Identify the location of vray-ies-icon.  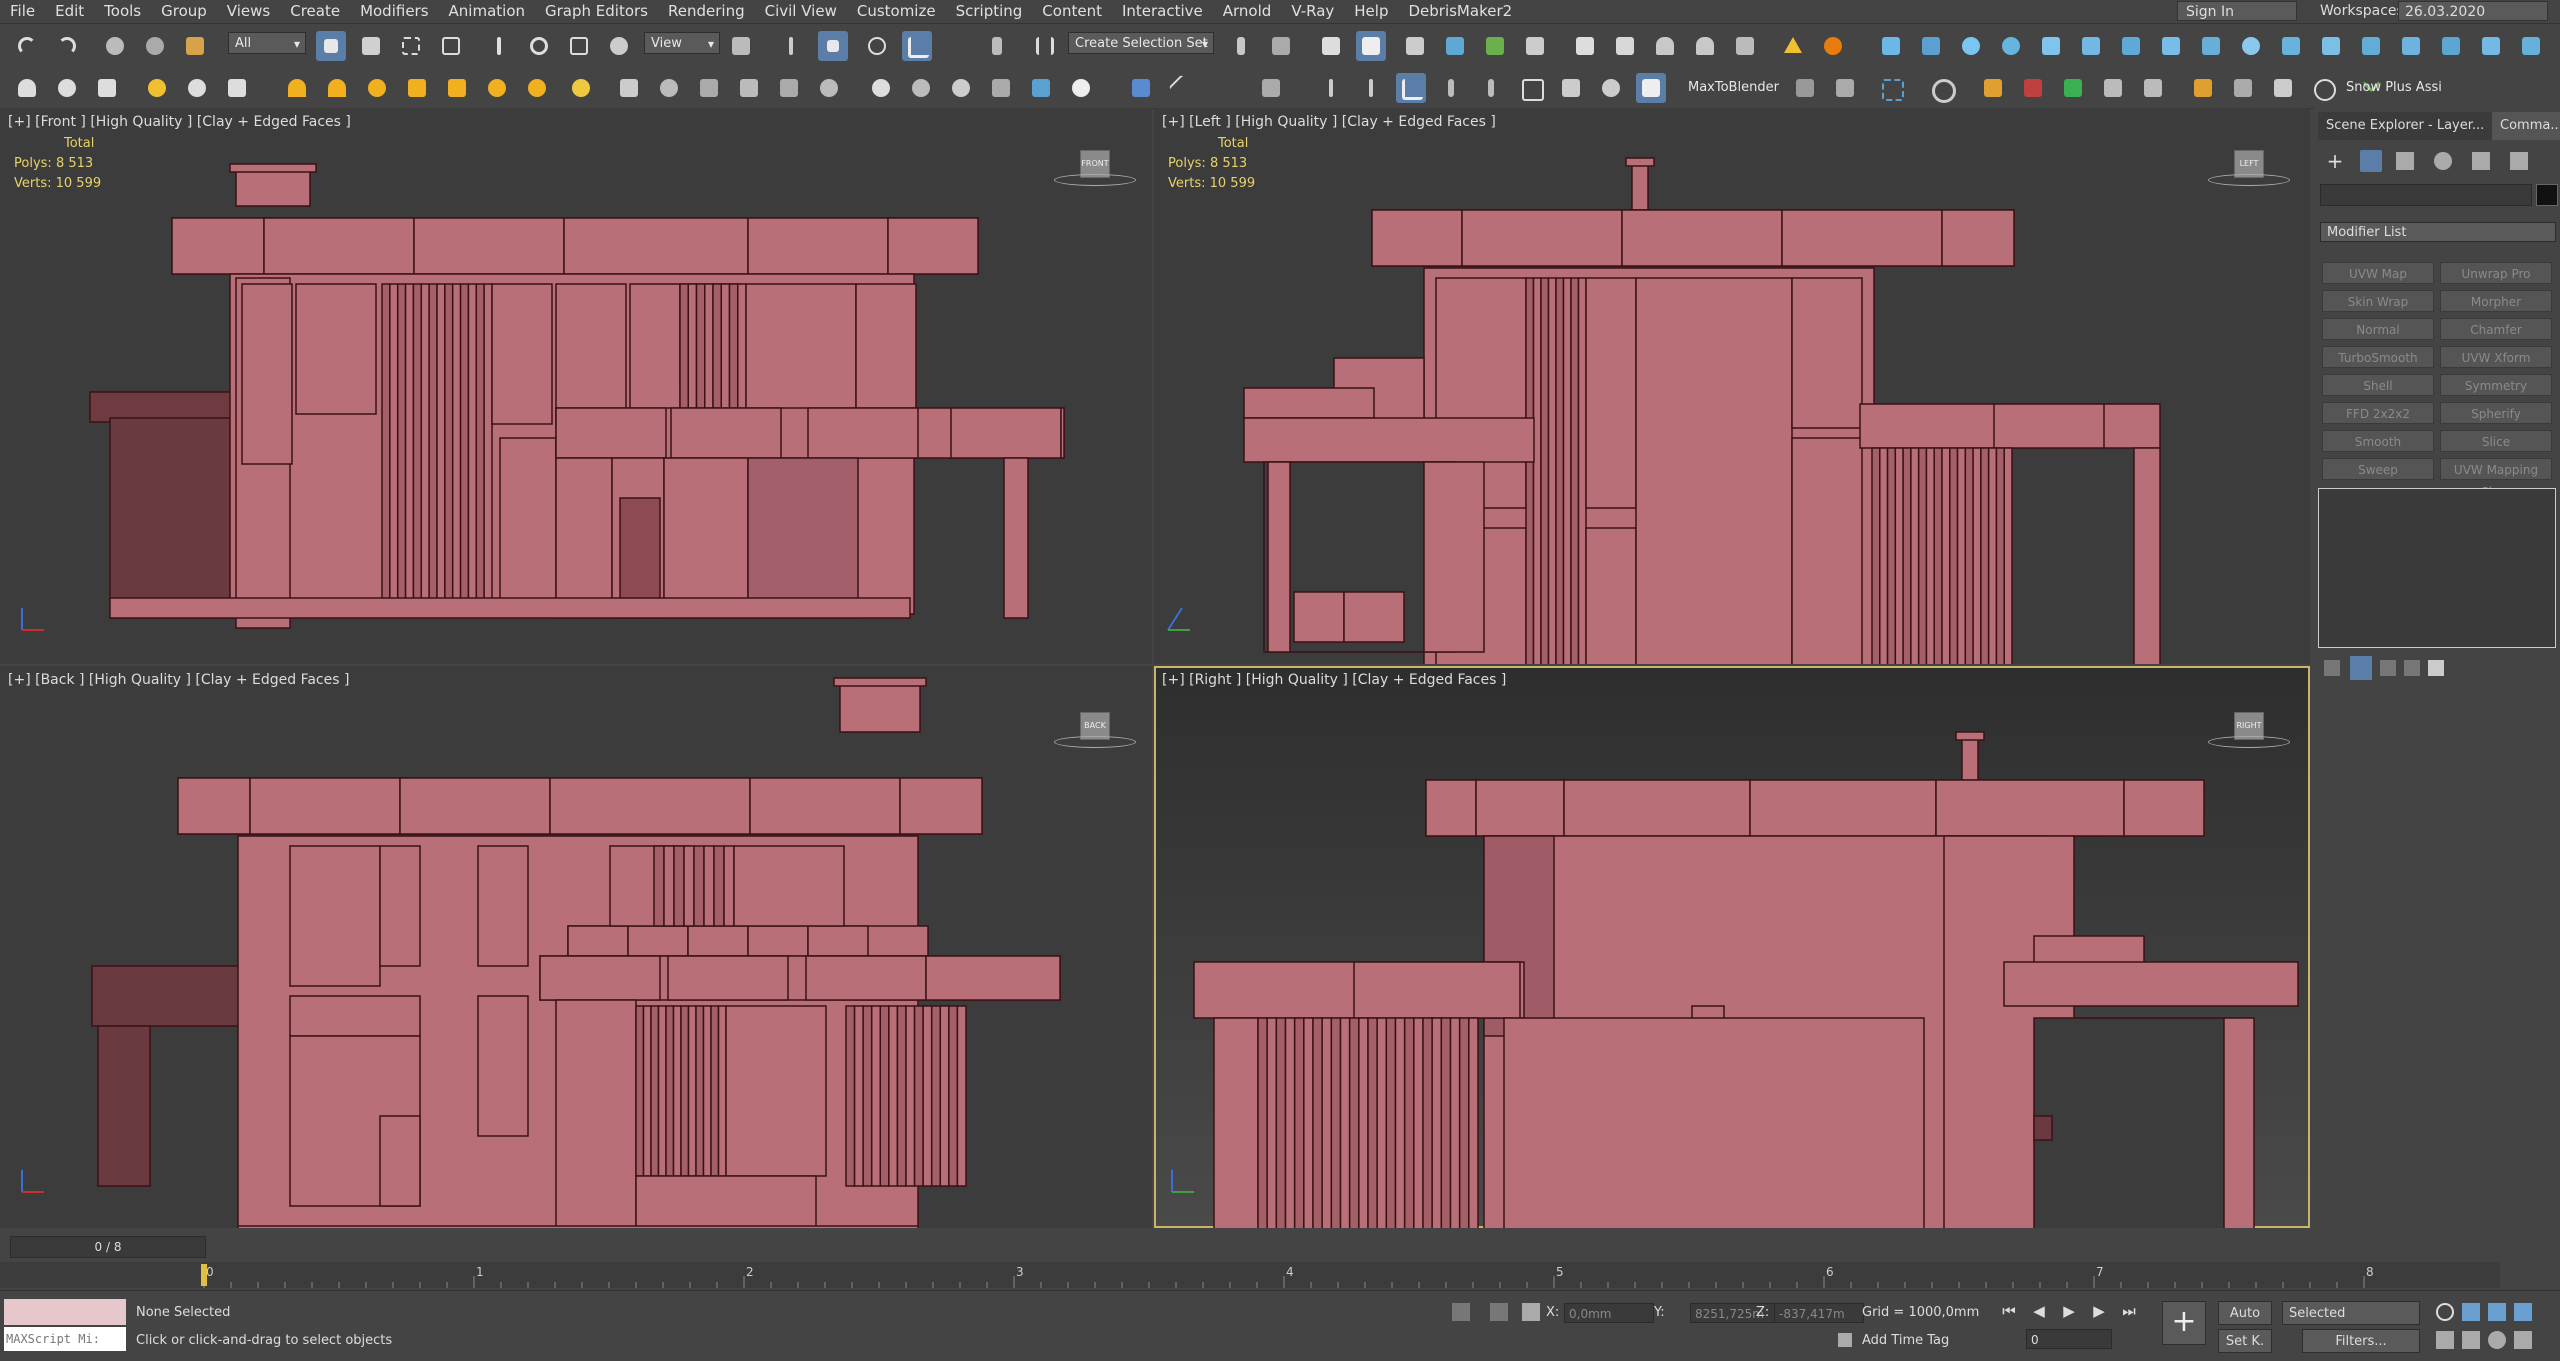
(2091, 46).